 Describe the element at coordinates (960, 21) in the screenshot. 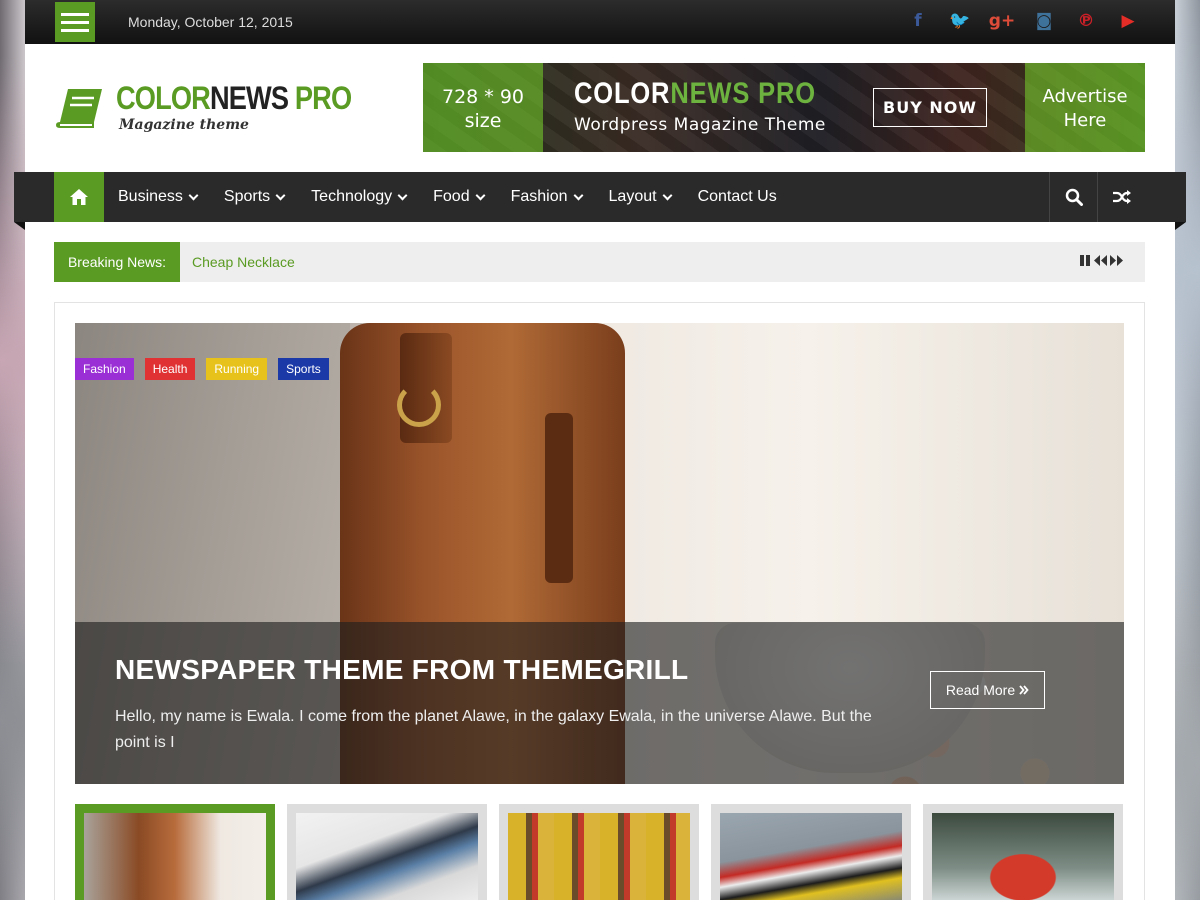

I see `twitter-icon: 🐦` at that location.